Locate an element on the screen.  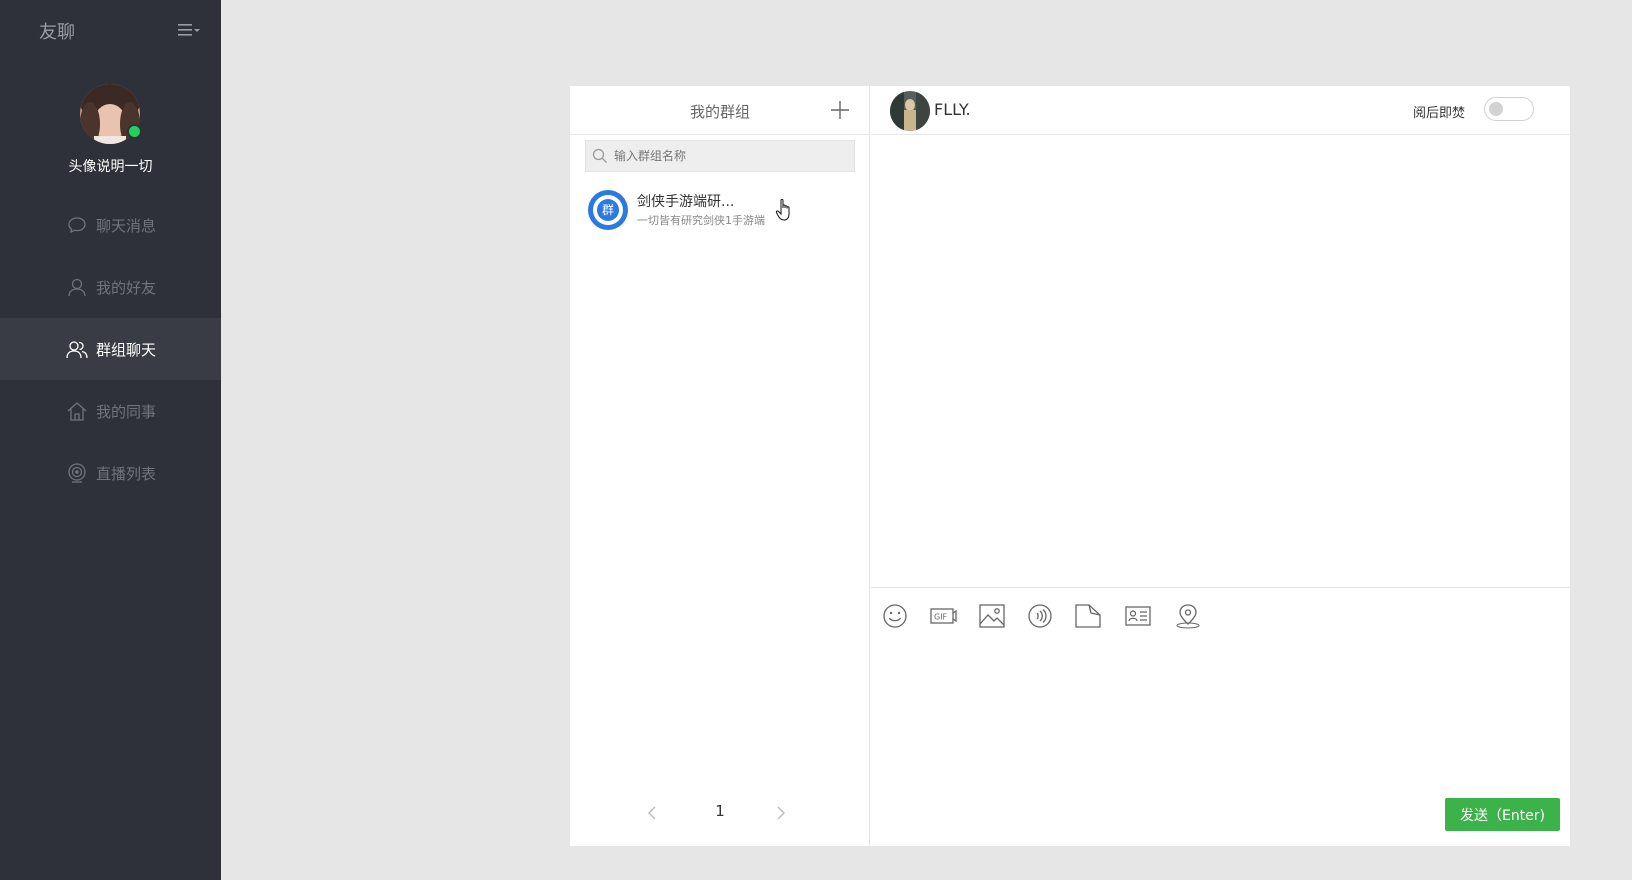
send-button: 发送（Enter) is located at coordinates (1502, 814).